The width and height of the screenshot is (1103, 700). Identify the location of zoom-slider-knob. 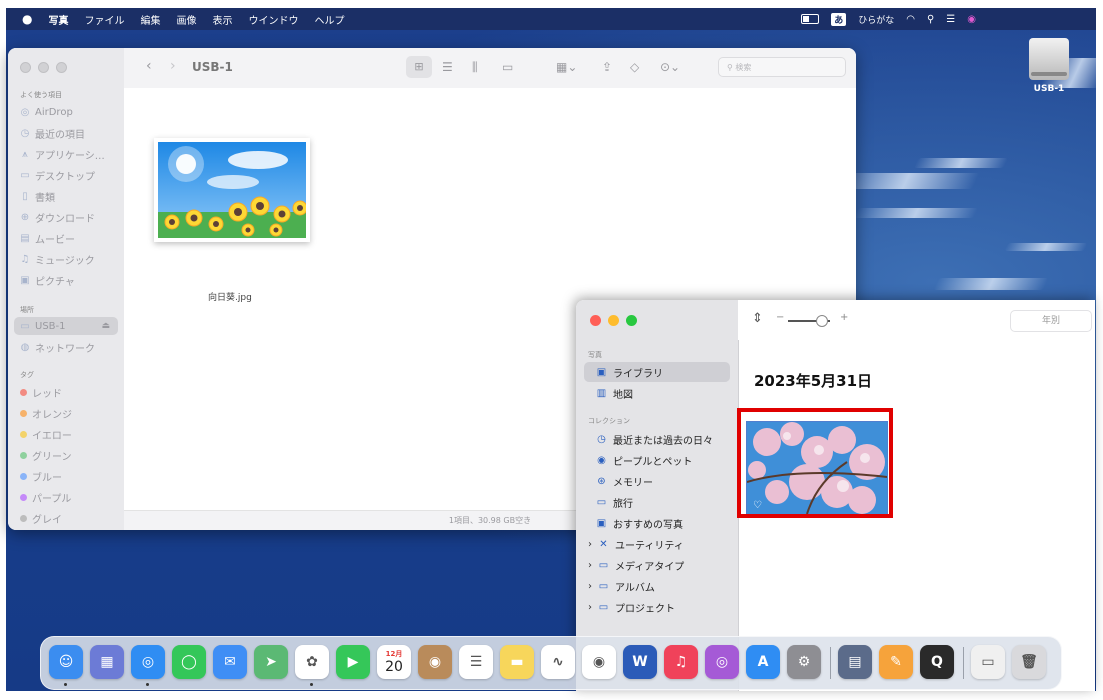
(822, 321).